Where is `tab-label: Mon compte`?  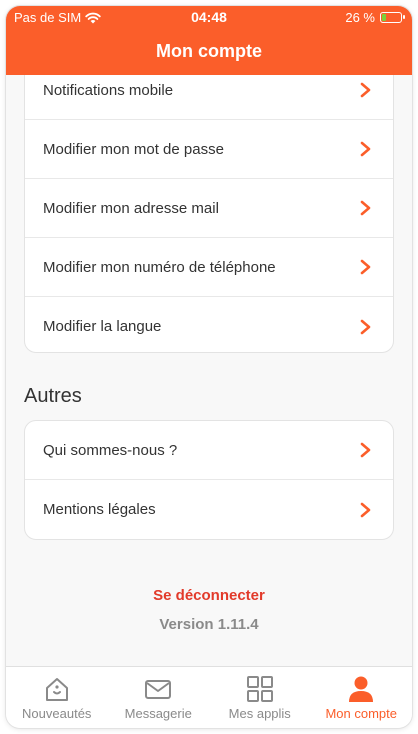
tab-label: Mon compte is located at coordinates (361, 713).